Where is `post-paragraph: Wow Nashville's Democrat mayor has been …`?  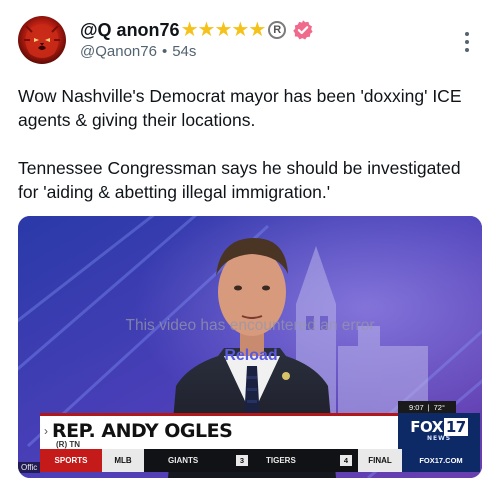
post-paragraph: Wow Nashville's Democrat mayor has been … is located at coordinates (240, 108).